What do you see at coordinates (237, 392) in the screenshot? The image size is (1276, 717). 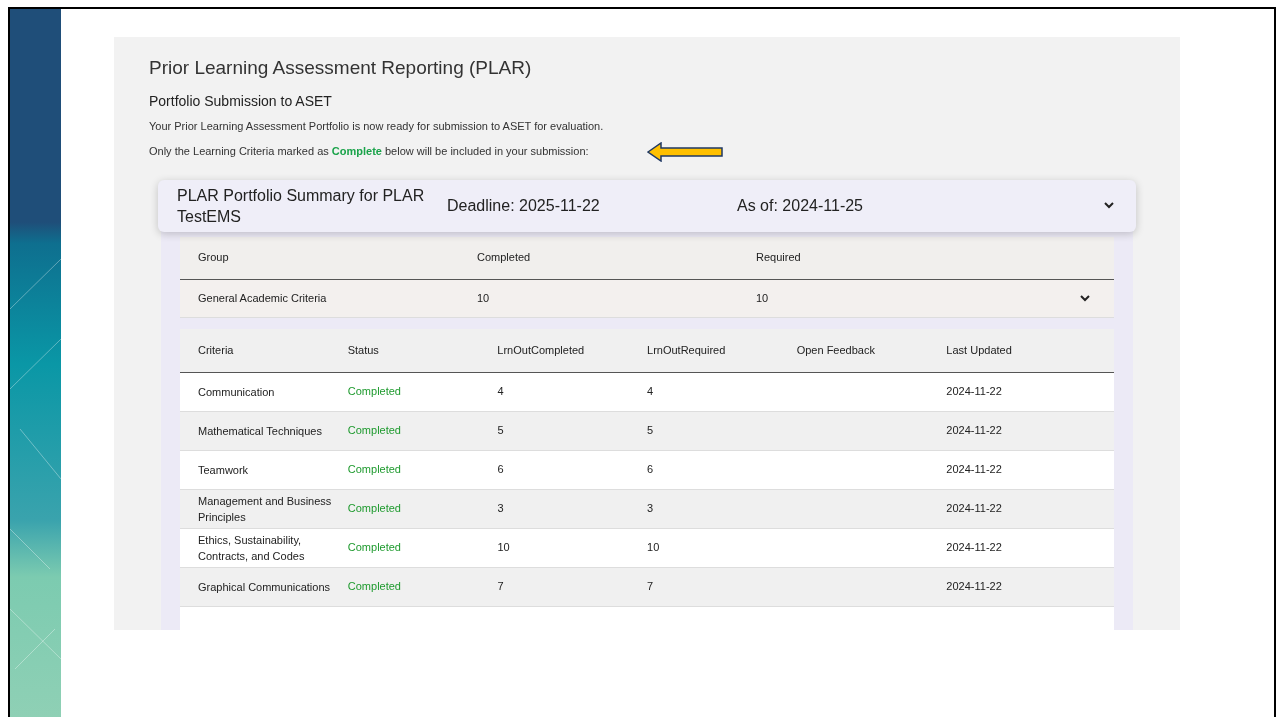 I see `table-cell-text: Communication` at bounding box center [237, 392].